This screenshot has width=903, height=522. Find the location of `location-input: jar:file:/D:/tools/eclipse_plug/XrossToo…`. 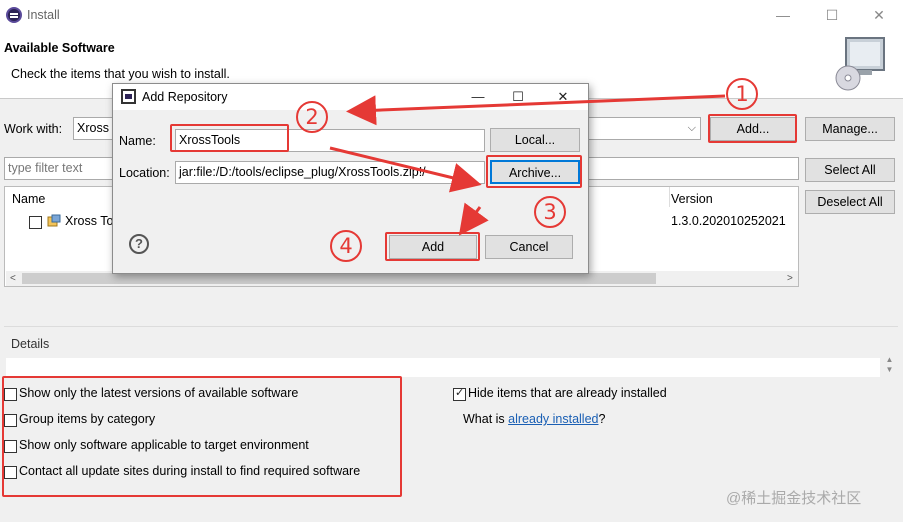

location-input: jar:file:/D:/tools/eclipse_plug/XrossToo… is located at coordinates (330, 172).